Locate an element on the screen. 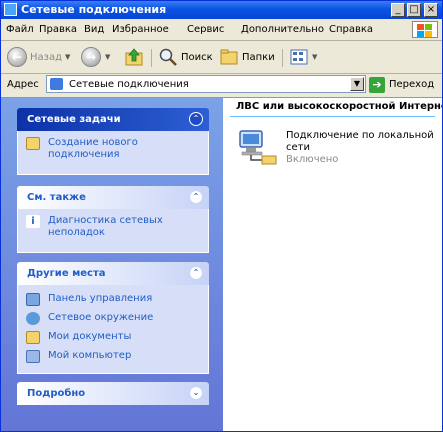 This screenshot has width=443, height=432. network-places-icon is located at coordinates (33, 318).